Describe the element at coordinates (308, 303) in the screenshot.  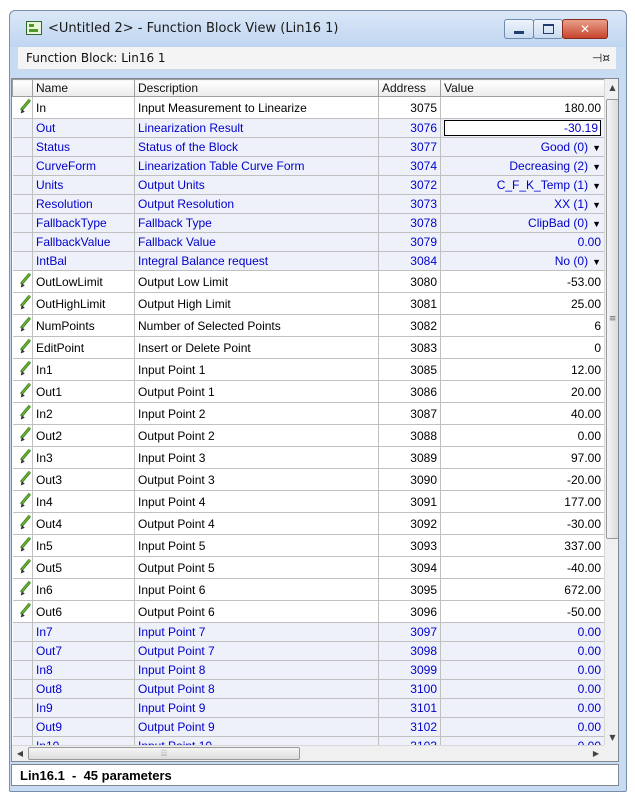
I see `table-row: OutHighLimit Output High Limit 3081 25.00` at that location.